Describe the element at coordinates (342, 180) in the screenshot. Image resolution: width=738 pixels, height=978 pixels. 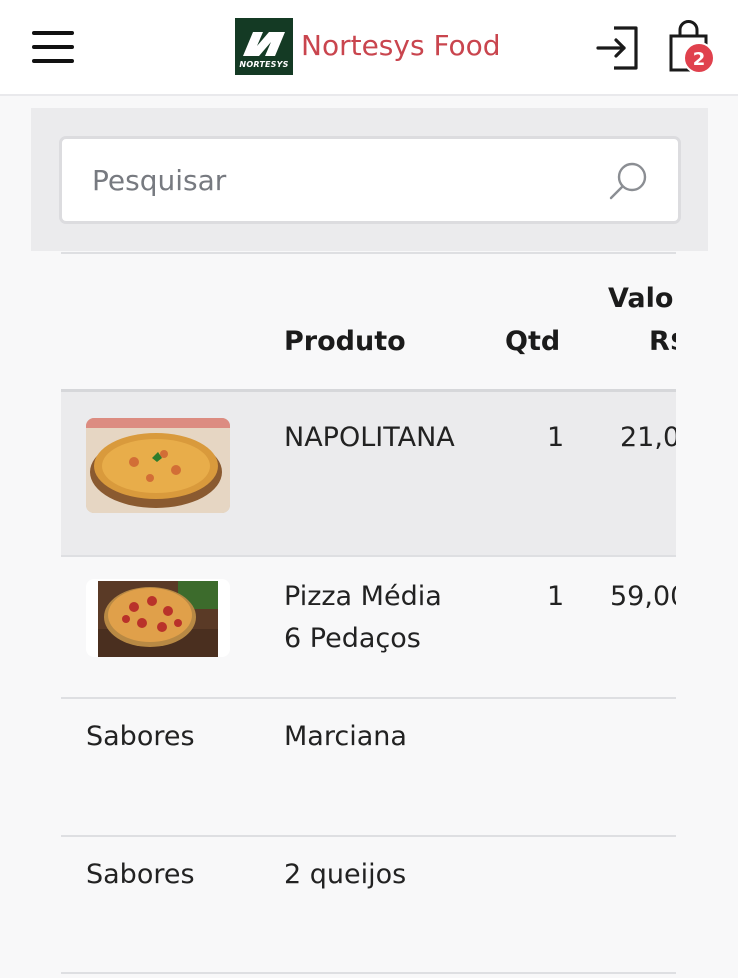
I see `search-input` at that location.